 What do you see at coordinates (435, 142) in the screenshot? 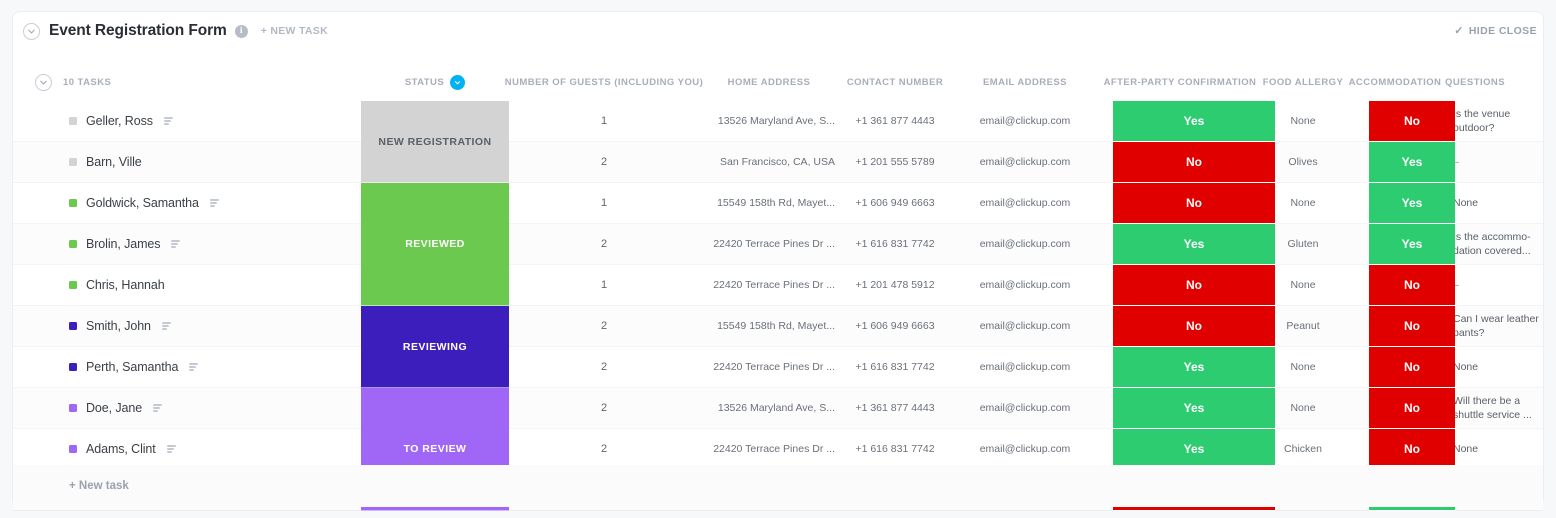
I see `status-block: NEW REGISTRATION` at bounding box center [435, 142].